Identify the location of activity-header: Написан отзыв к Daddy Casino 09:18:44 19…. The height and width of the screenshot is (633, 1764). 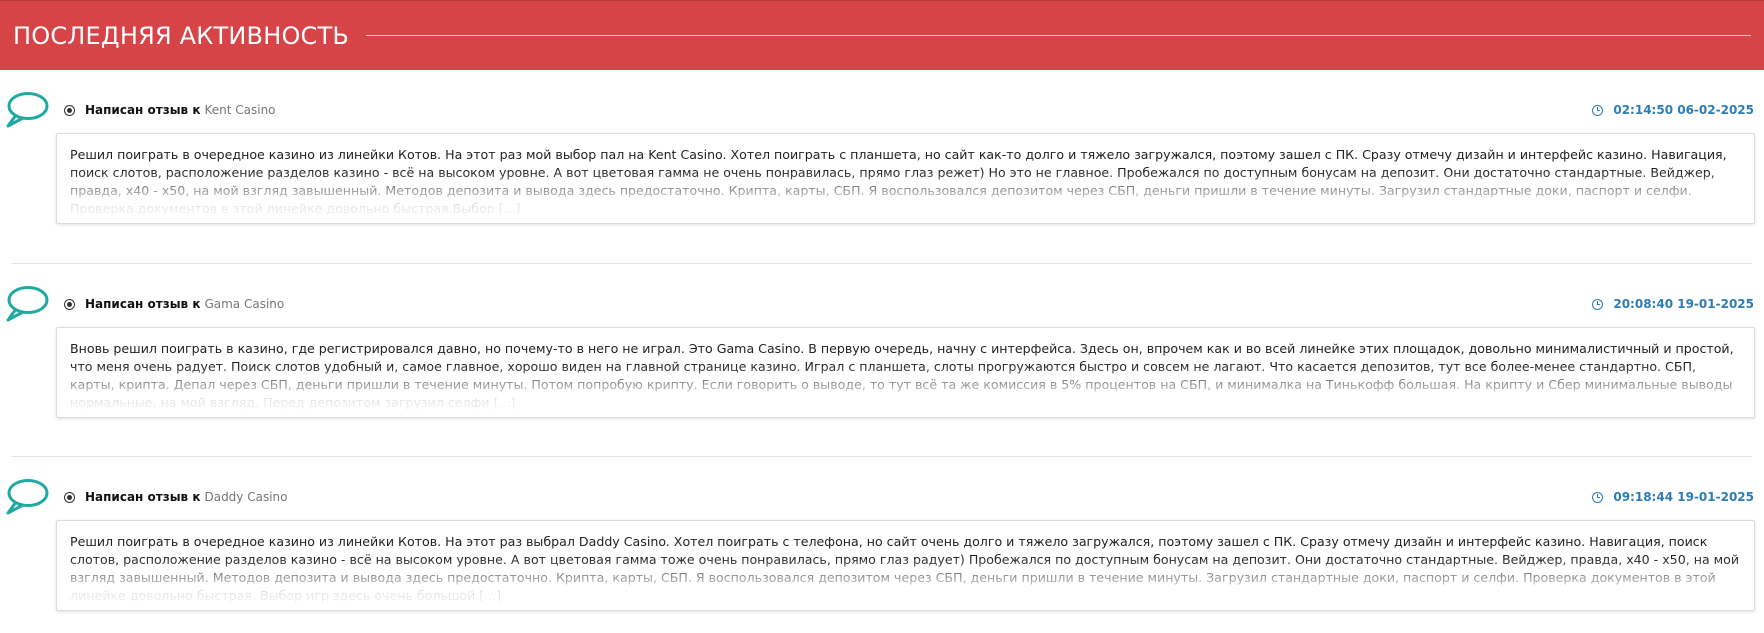
(909, 497).